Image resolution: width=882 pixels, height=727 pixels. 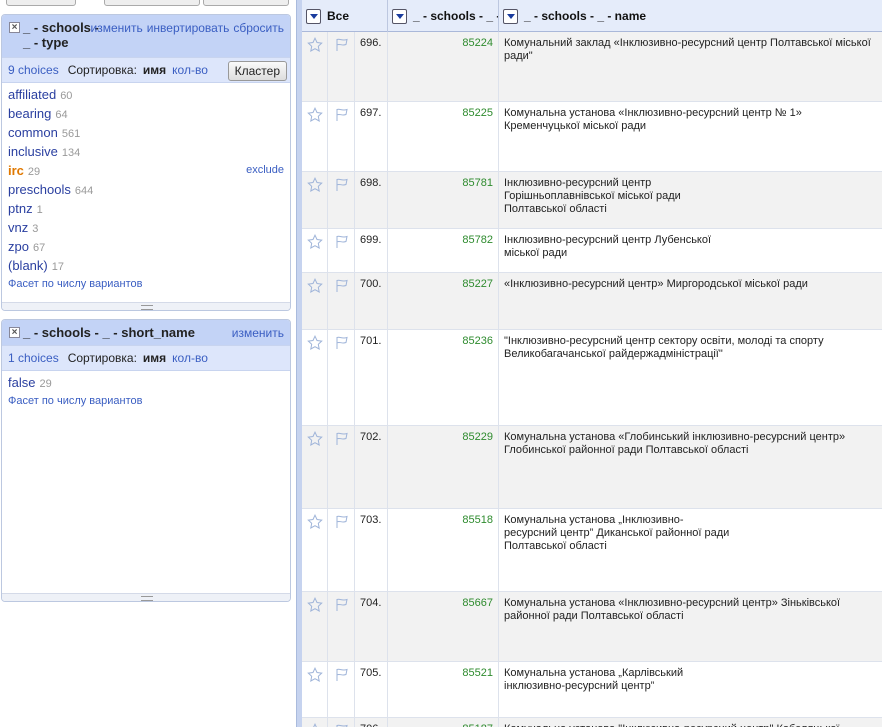 What do you see at coordinates (146, 94) in the screenshot?
I see `facet-choice: affiliated 60` at bounding box center [146, 94].